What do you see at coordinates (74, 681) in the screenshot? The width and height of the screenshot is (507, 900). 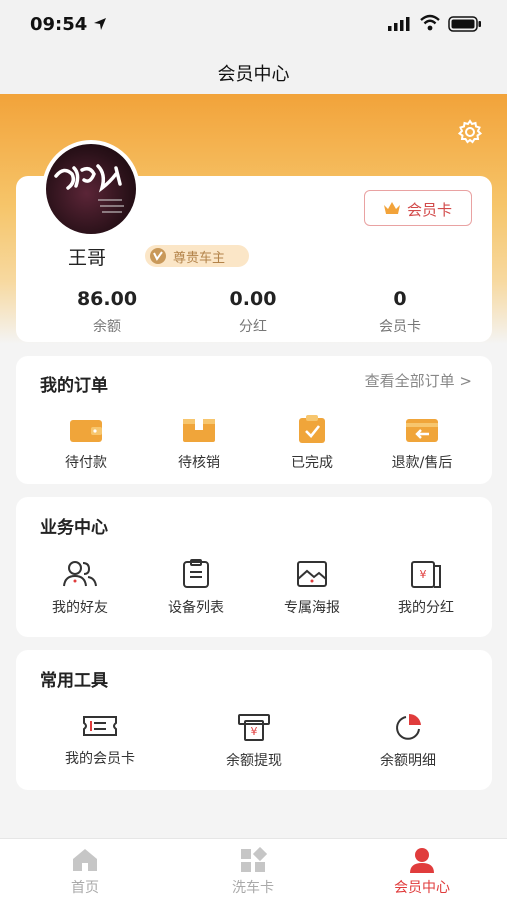 I see `section-title: 常用工具` at bounding box center [74, 681].